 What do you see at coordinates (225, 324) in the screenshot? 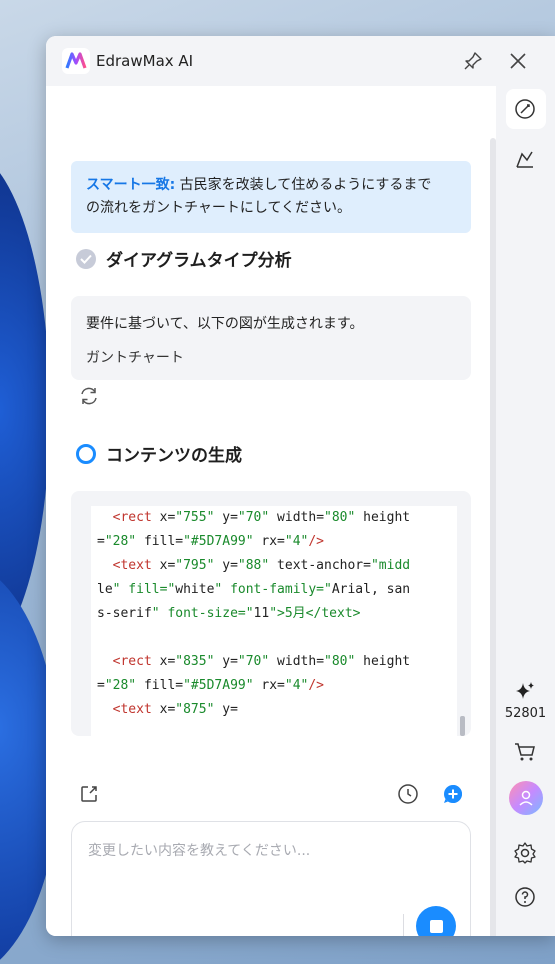
I see `analysis-description: 要件に基づいて、以下の図が生成されます。` at bounding box center [225, 324].